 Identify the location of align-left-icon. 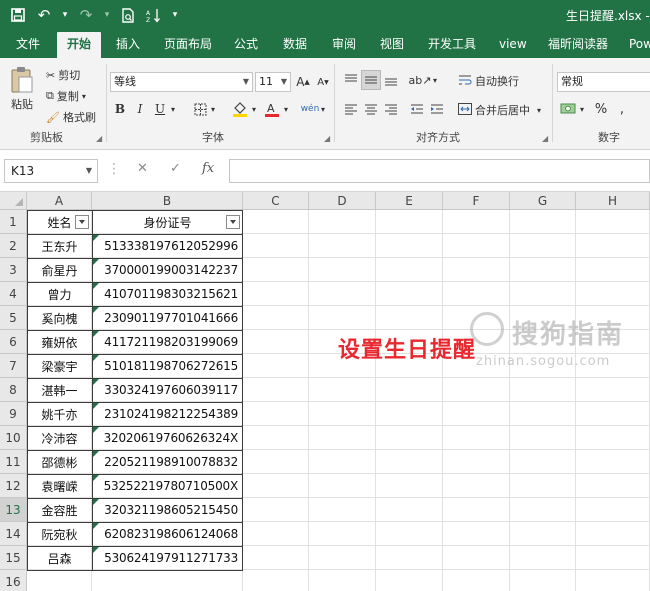
(351, 109).